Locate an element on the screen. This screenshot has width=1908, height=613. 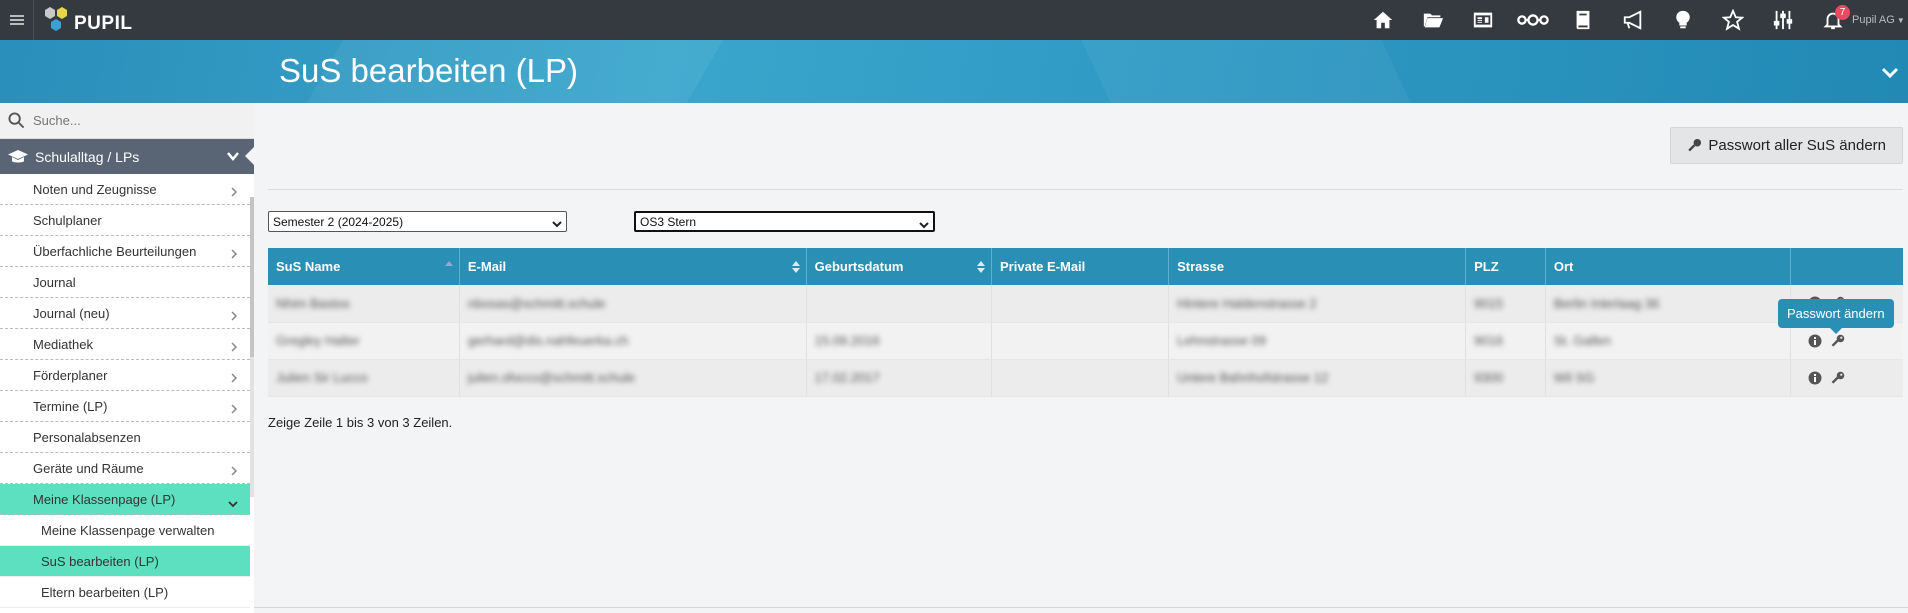
page-banner: SuS bearbeiten (LP) is located at coordinates (954, 71).